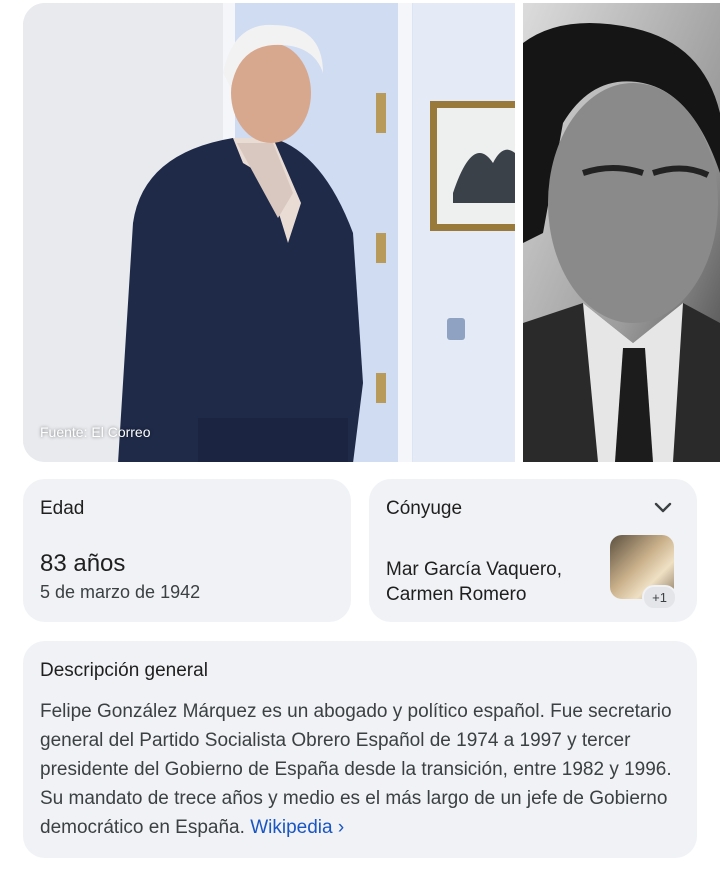 The width and height of the screenshot is (720, 879). Describe the element at coordinates (83, 563) in the screenshot. I see `age-value: 83 años` at that location.